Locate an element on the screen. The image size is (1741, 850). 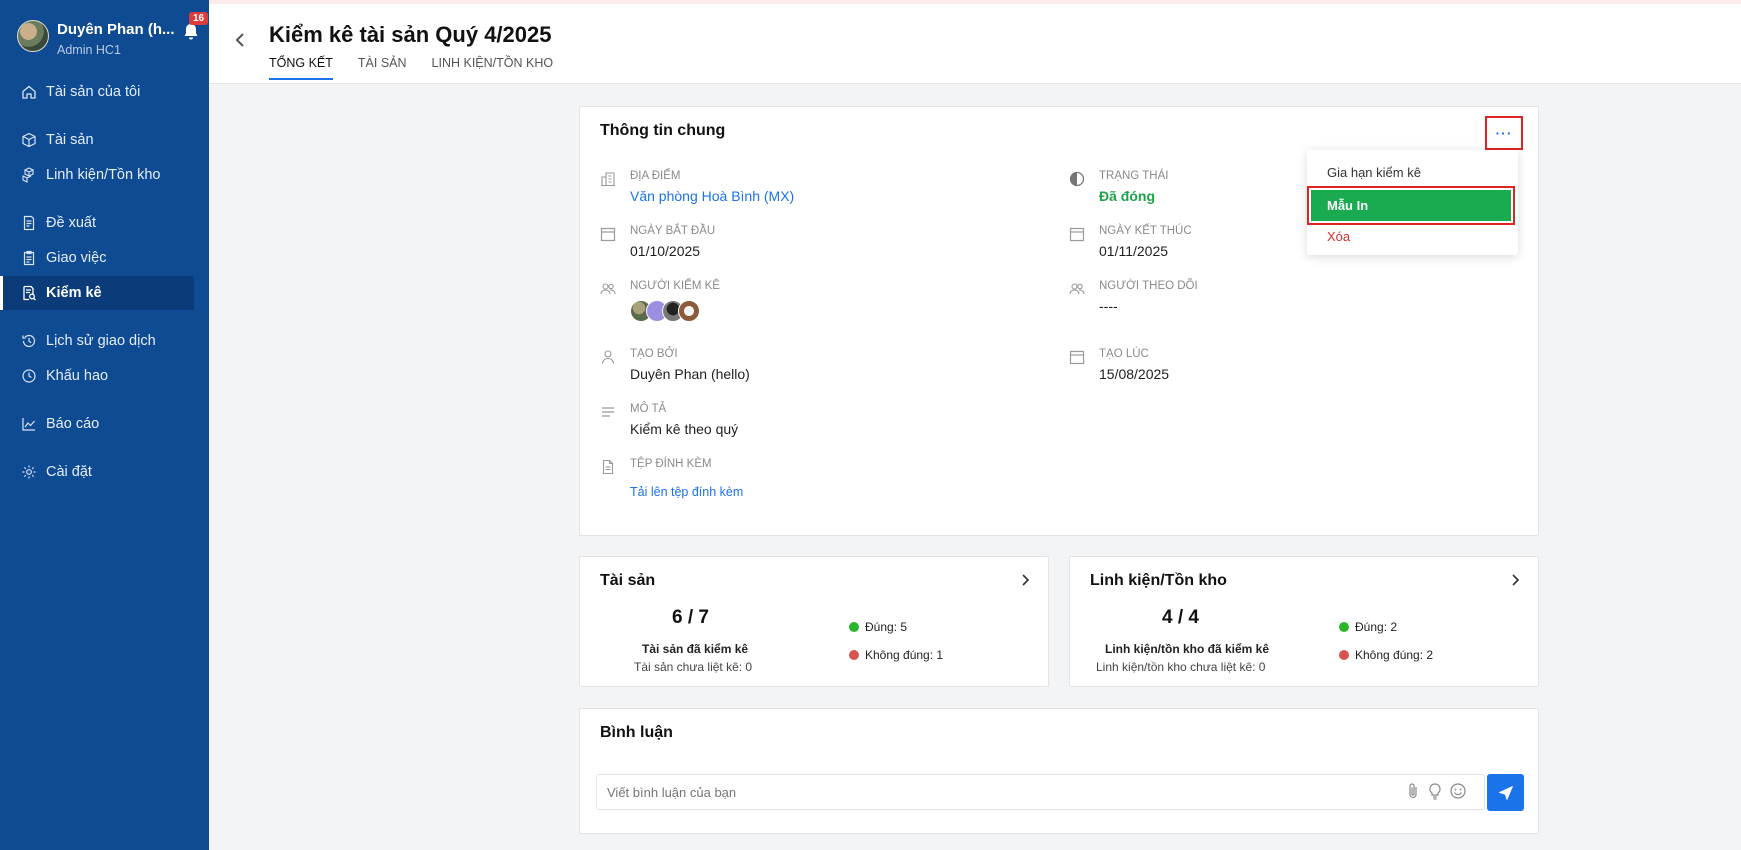
followers-value: ---- is located at coordinates (1108, 306).